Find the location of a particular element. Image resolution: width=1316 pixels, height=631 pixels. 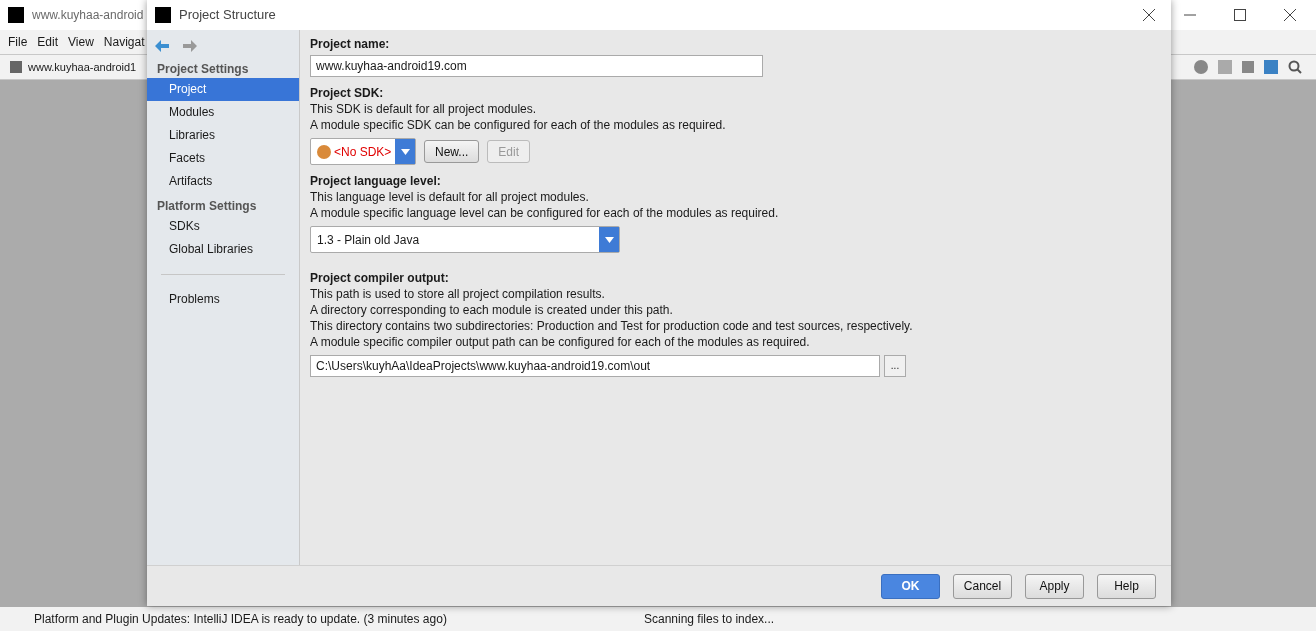

dialog-button: Help is located at coordinates (1126, 586).